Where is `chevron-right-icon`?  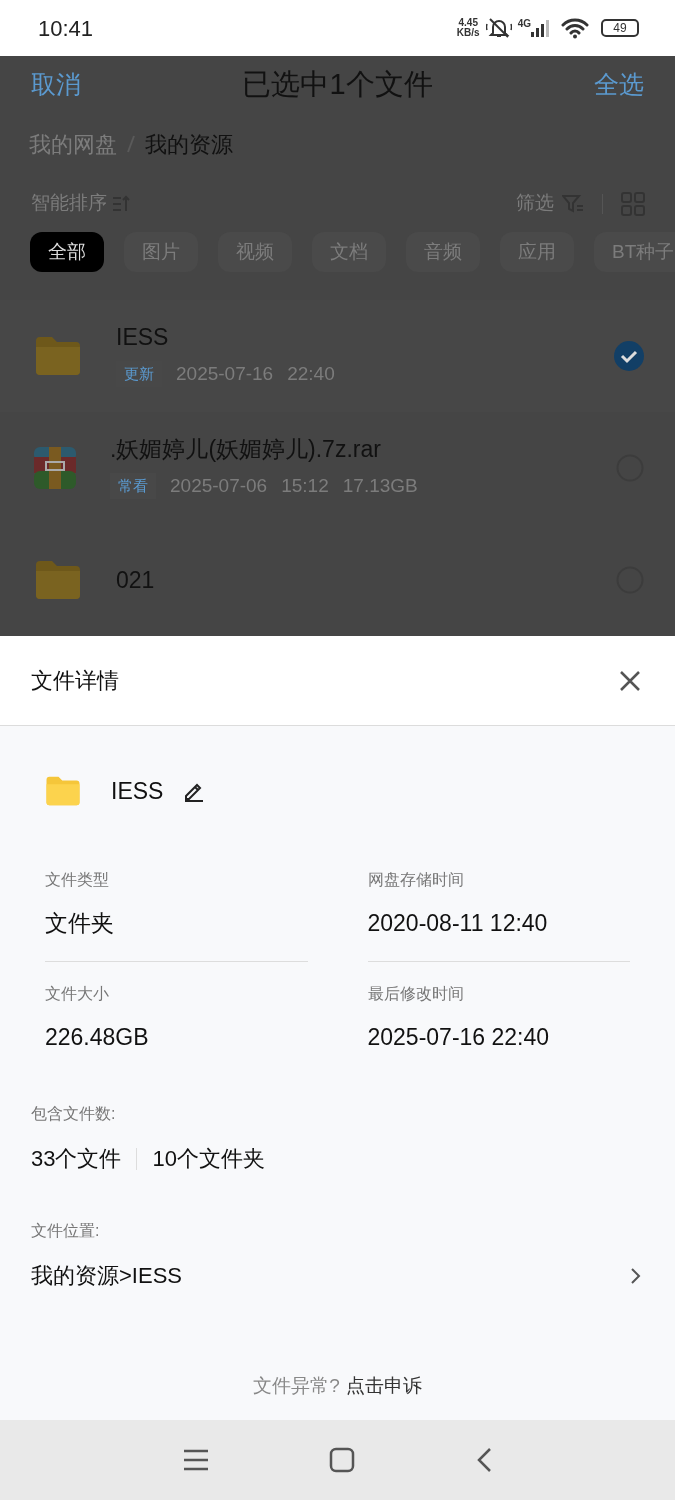
chevron-right-icon is located at coordinates (635, 1275).